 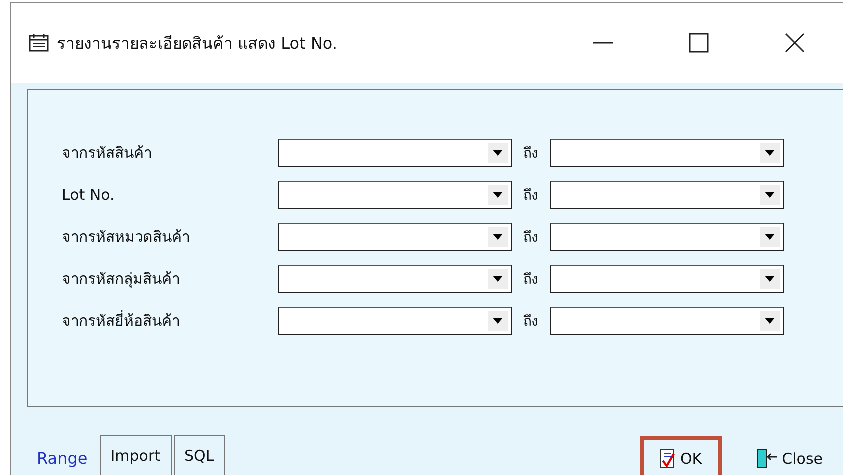 What do you see at coordinates (767, 459) in the screenshot?
I see `door-exit-icon` at bounding box center [767, 459].